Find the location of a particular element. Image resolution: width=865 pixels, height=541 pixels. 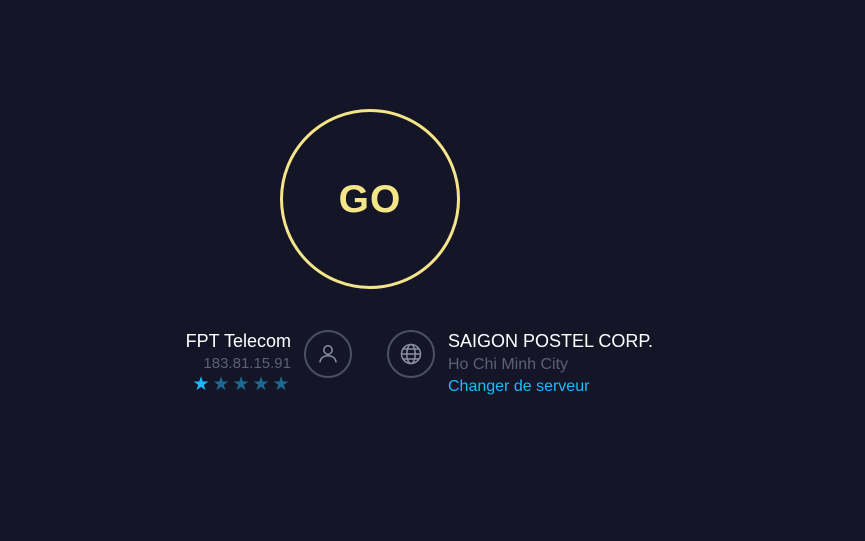

go-button: GO is located at coordinates (370, 199).